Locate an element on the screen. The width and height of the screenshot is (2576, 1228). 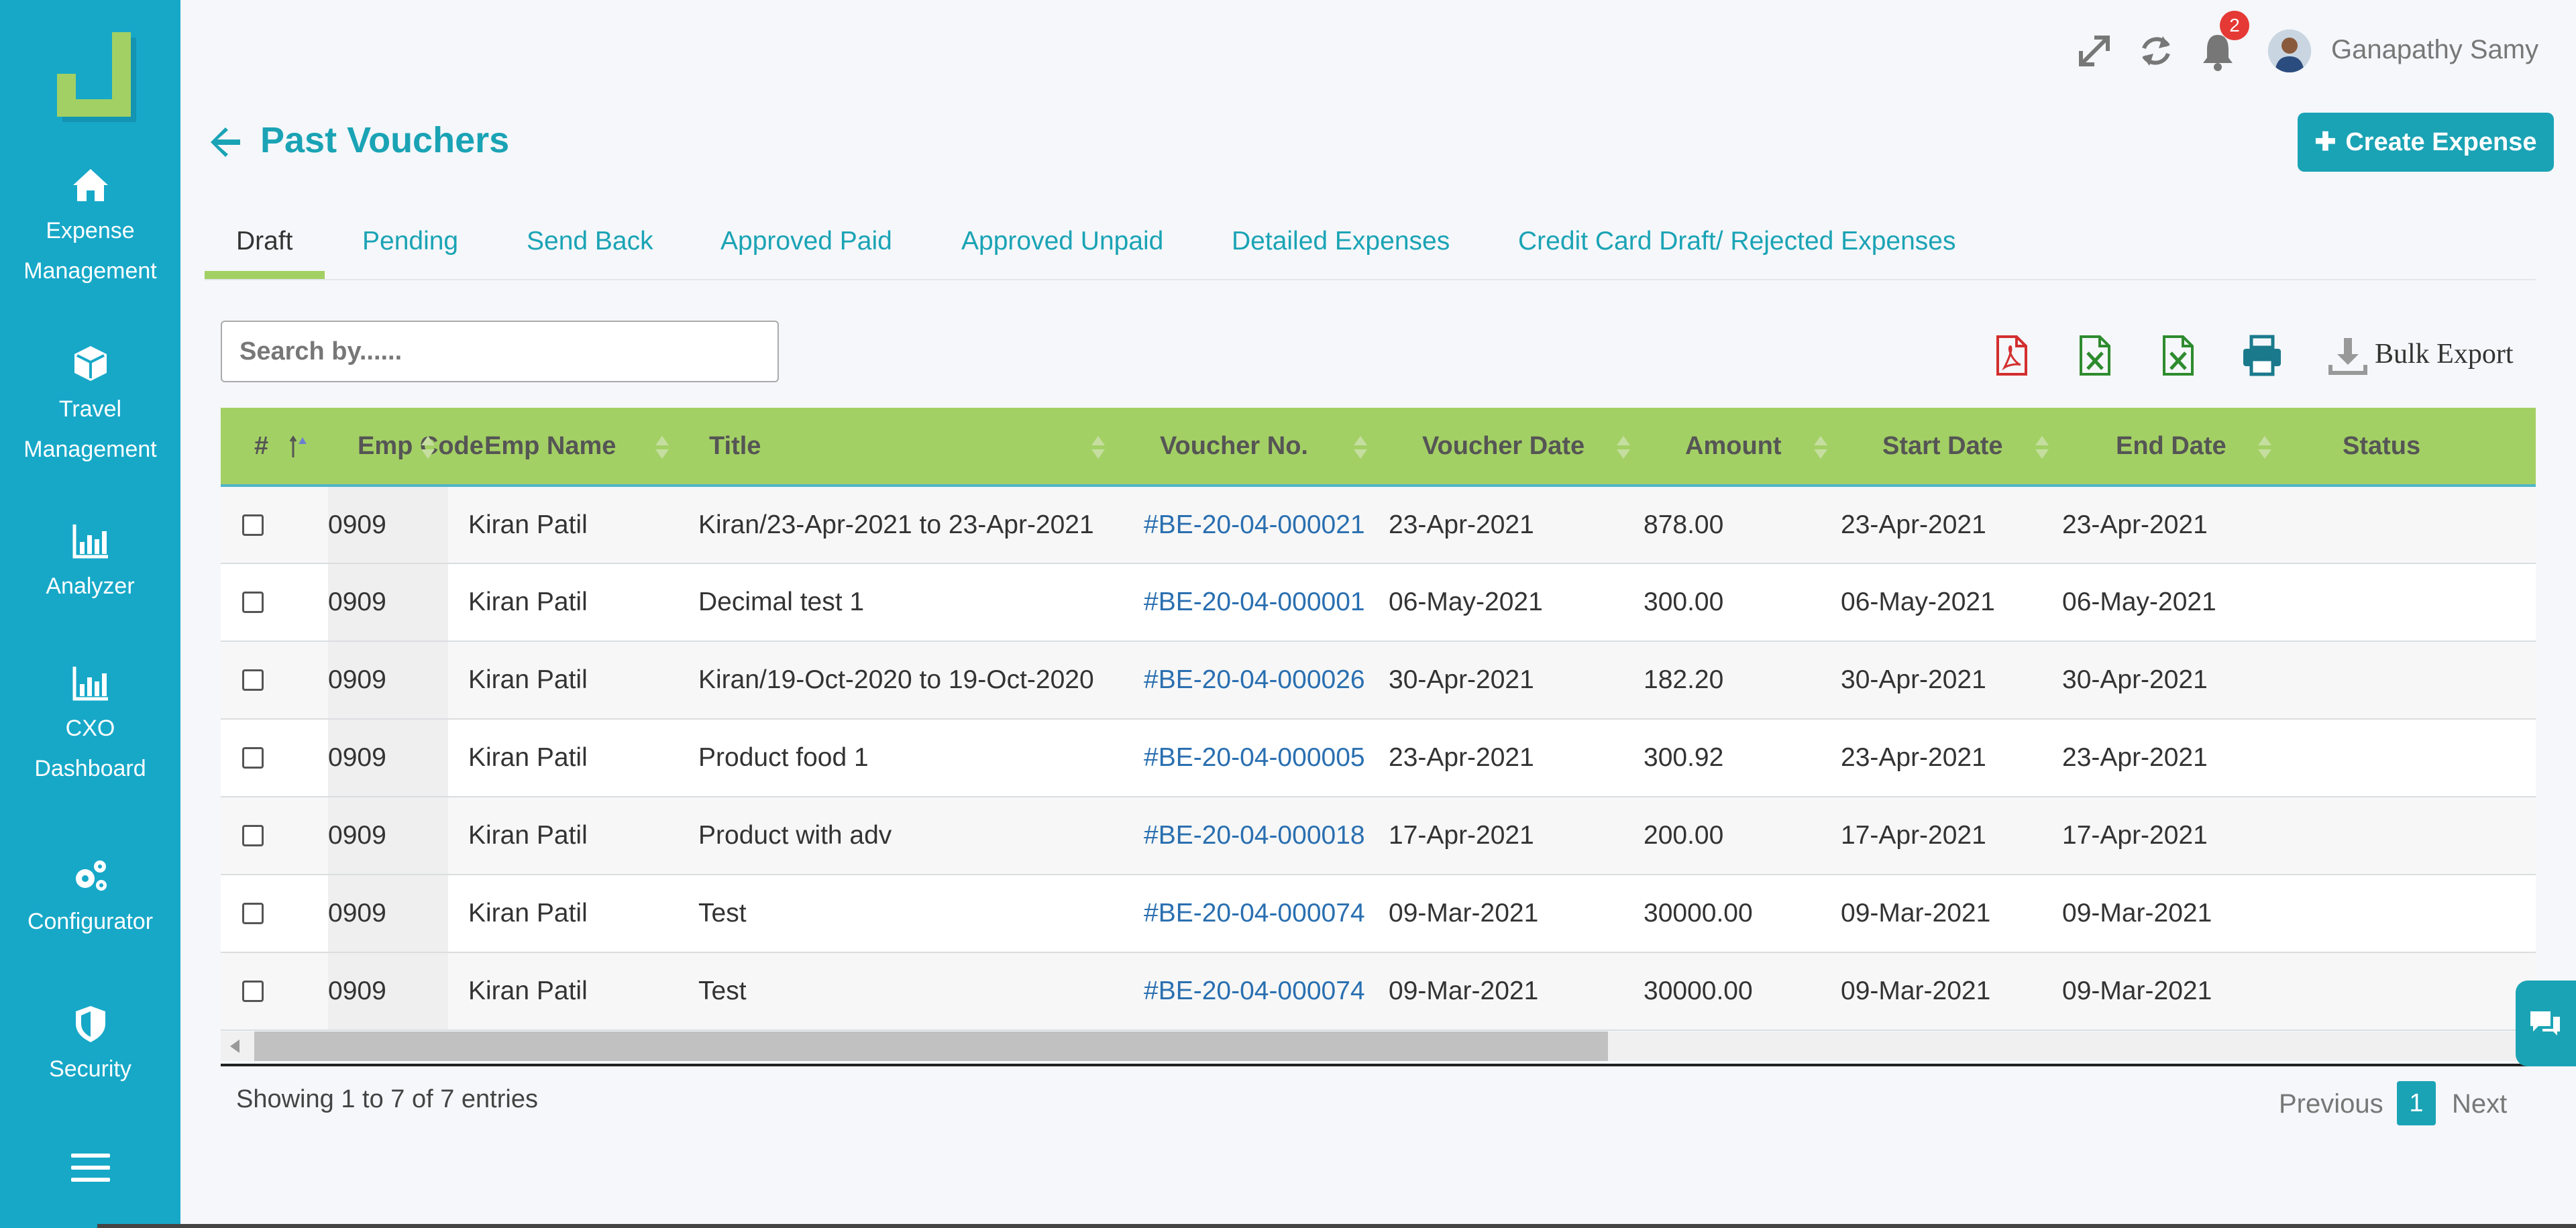
col-header-emp-code: Emp Code is located at coordinates (406, 448).